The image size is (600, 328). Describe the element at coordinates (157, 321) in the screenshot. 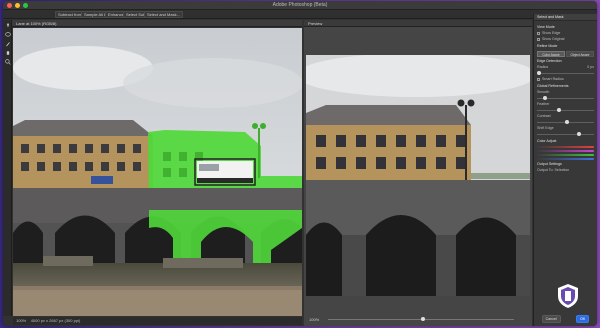

I see `status-bar: 100% 4000 px x 2667 px (300 ppi)` at that location.